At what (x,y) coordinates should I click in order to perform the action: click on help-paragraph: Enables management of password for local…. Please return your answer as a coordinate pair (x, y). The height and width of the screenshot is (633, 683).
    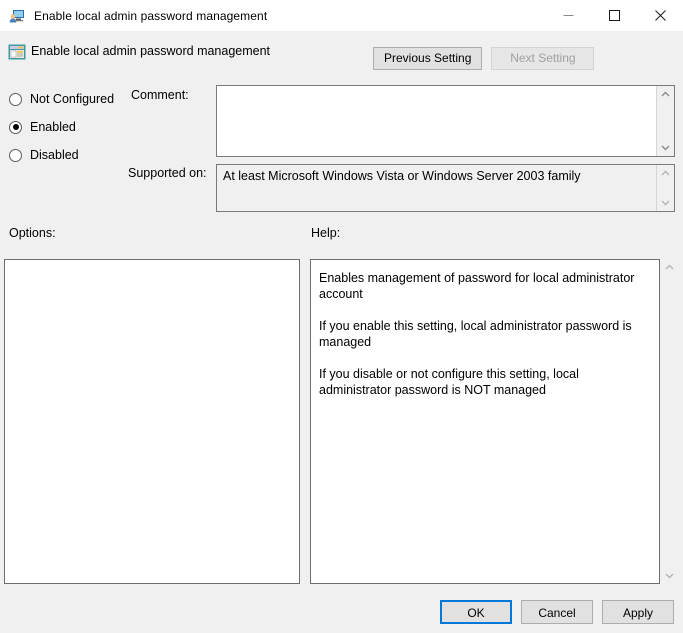
    Looking at the image, I should click on (477, 286).